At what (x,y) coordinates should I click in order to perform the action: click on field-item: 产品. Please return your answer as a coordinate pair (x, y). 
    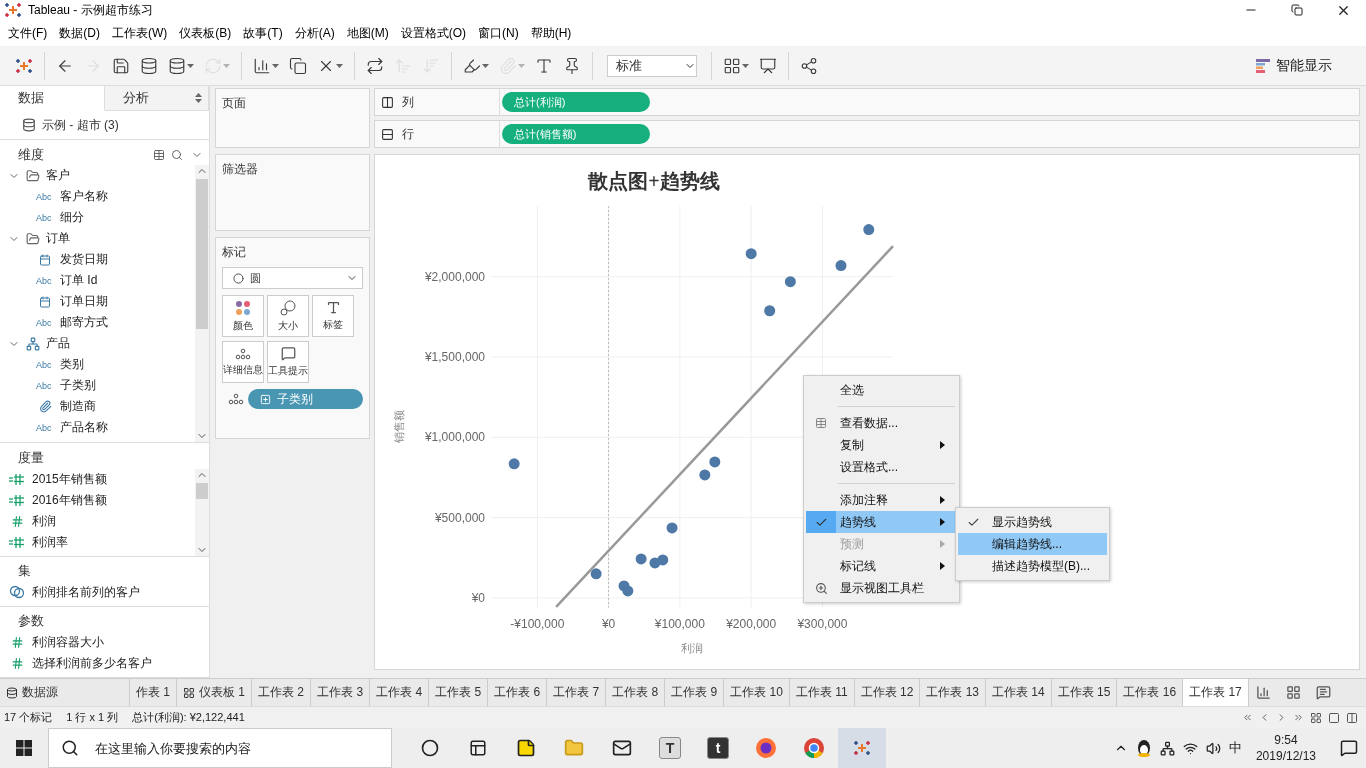
    Looking at the image, I should click on (97, 344).